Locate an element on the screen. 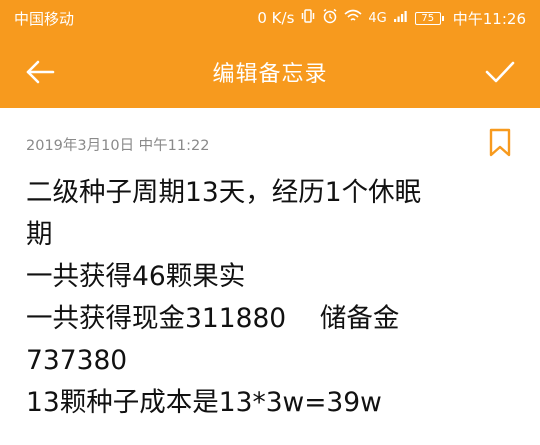 This screenshot has height=445, width=540. vibrate-icon is located at coordinates (308, 18).